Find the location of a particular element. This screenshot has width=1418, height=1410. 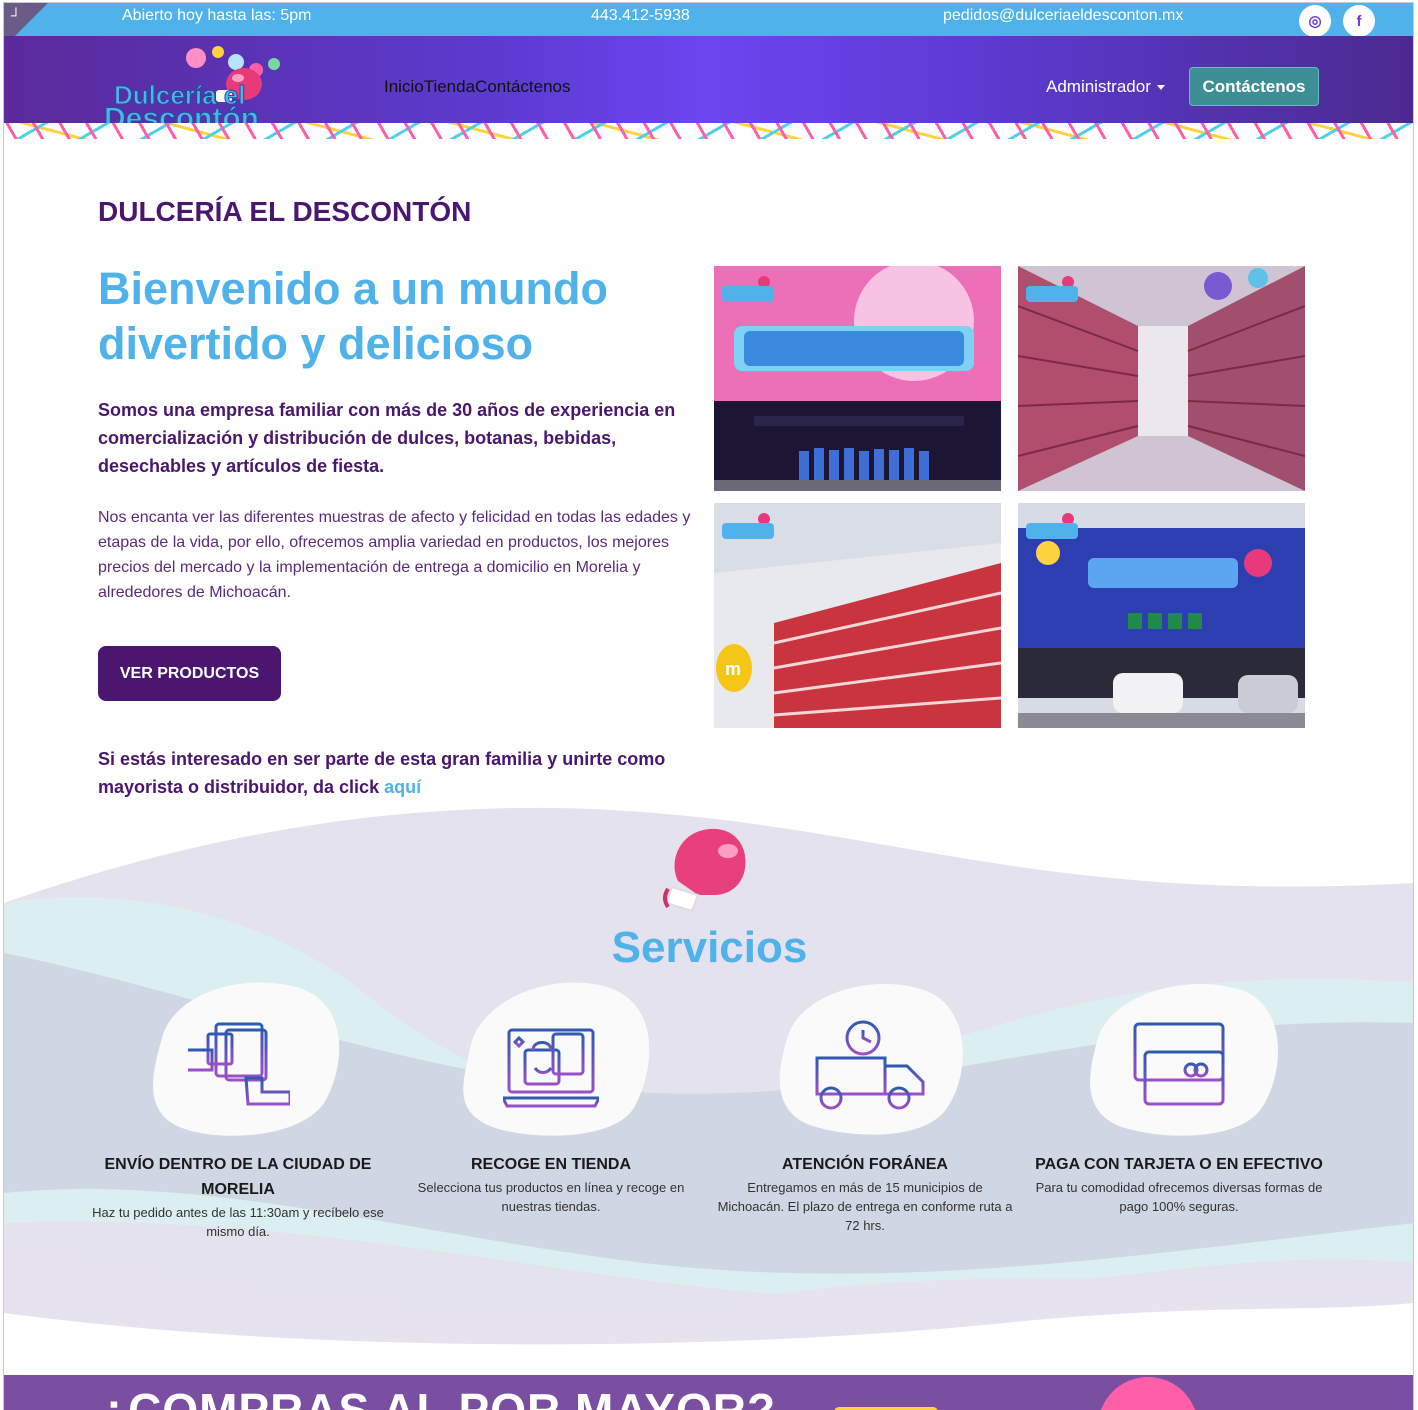

sprinkles-border is located at coordinates (708, 131).